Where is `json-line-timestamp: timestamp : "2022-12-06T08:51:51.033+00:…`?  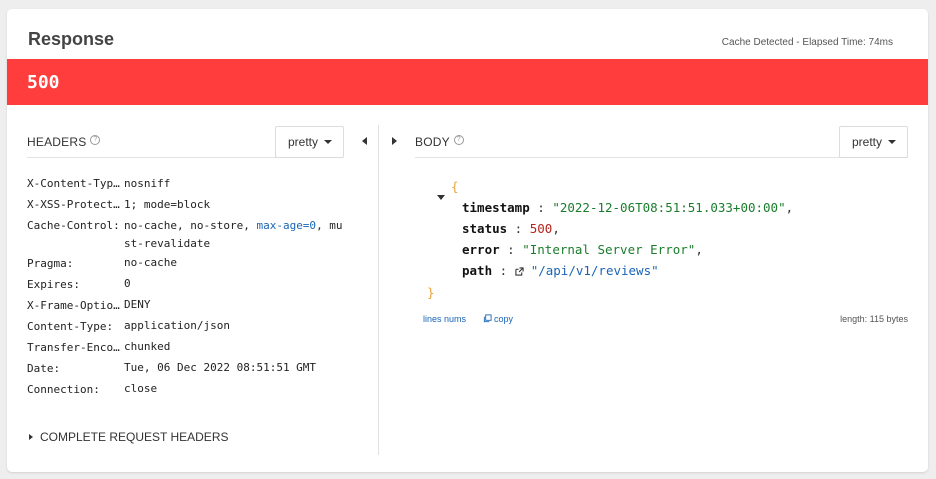
json-line-timestamp: timestamp : "2022-12-06T08:51:51.033+00:… is located at coordinates (628, 207).